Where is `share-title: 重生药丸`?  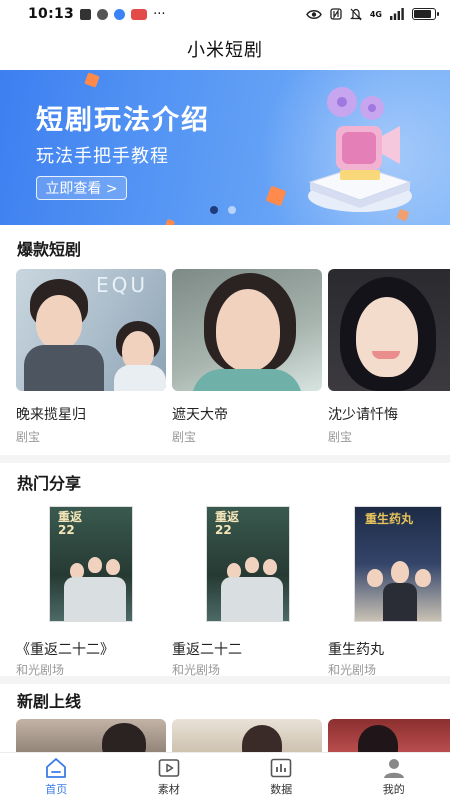 share-title: 重生药丸 is located at coordinates (356, 650).